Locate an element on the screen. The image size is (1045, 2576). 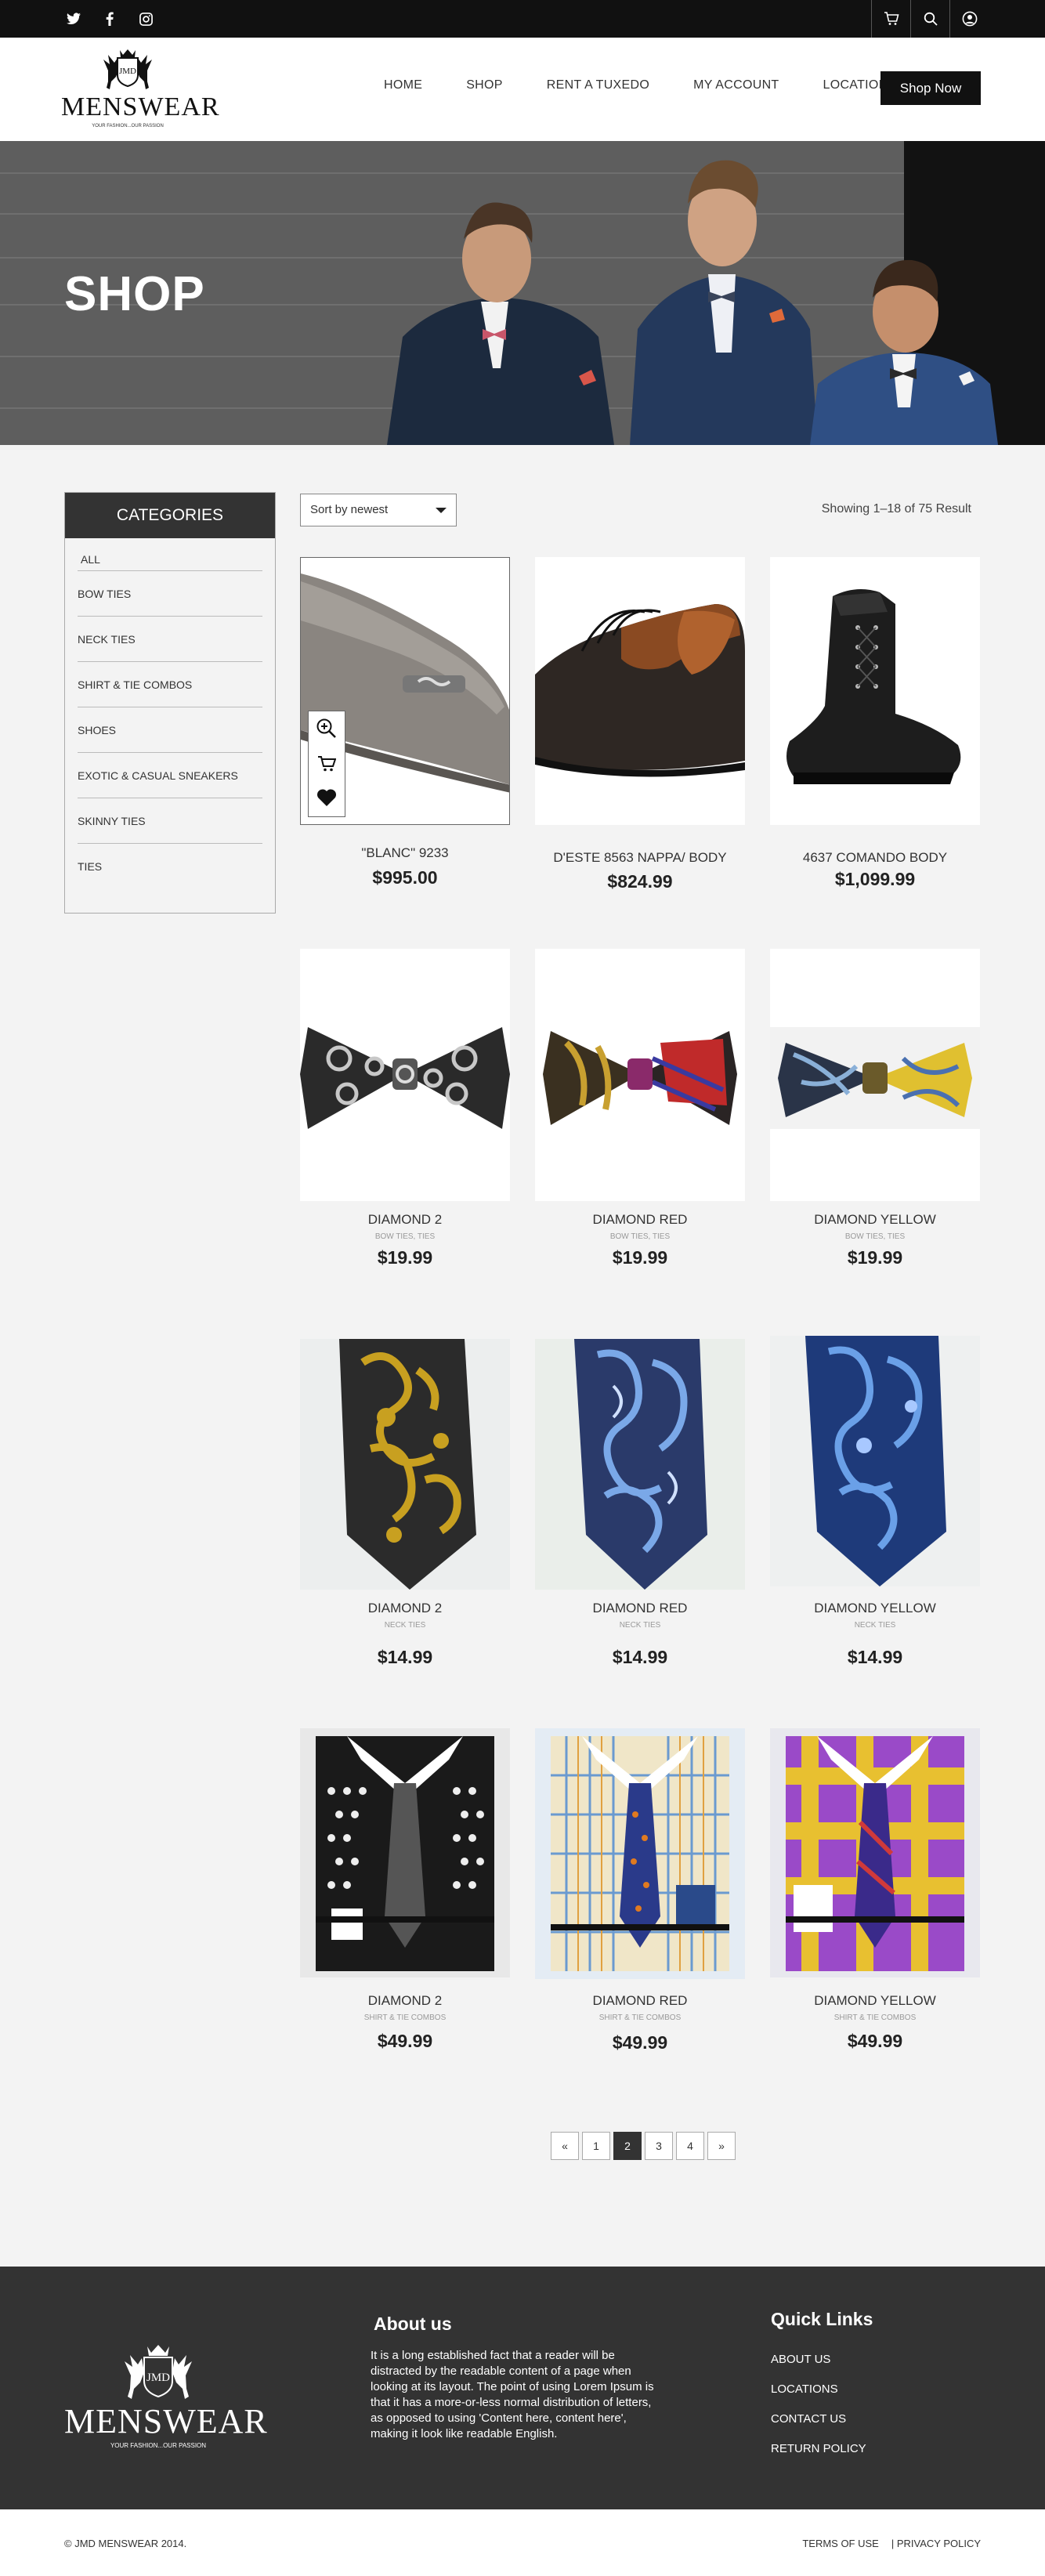
product-actions is located at coordinates (326, 764).